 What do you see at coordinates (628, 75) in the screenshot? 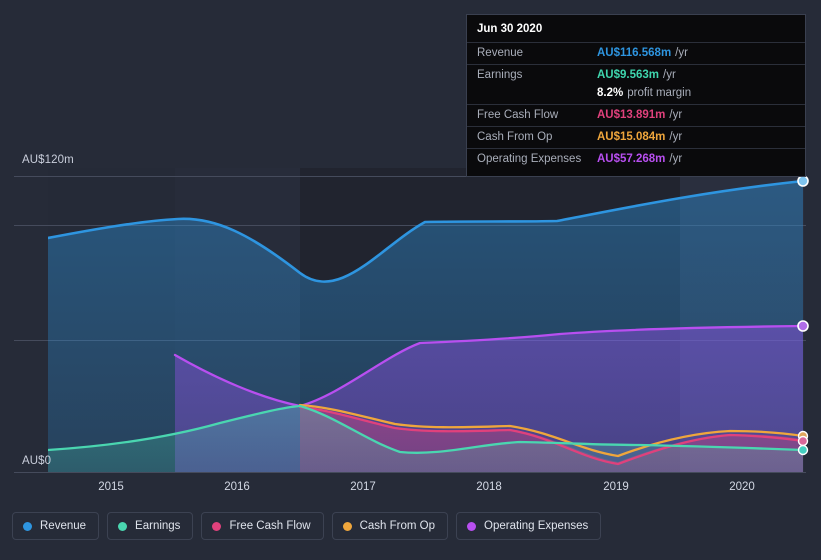
I see `tooltip-value-earnings: AU$9.563m` at bounding box center [628, 75].